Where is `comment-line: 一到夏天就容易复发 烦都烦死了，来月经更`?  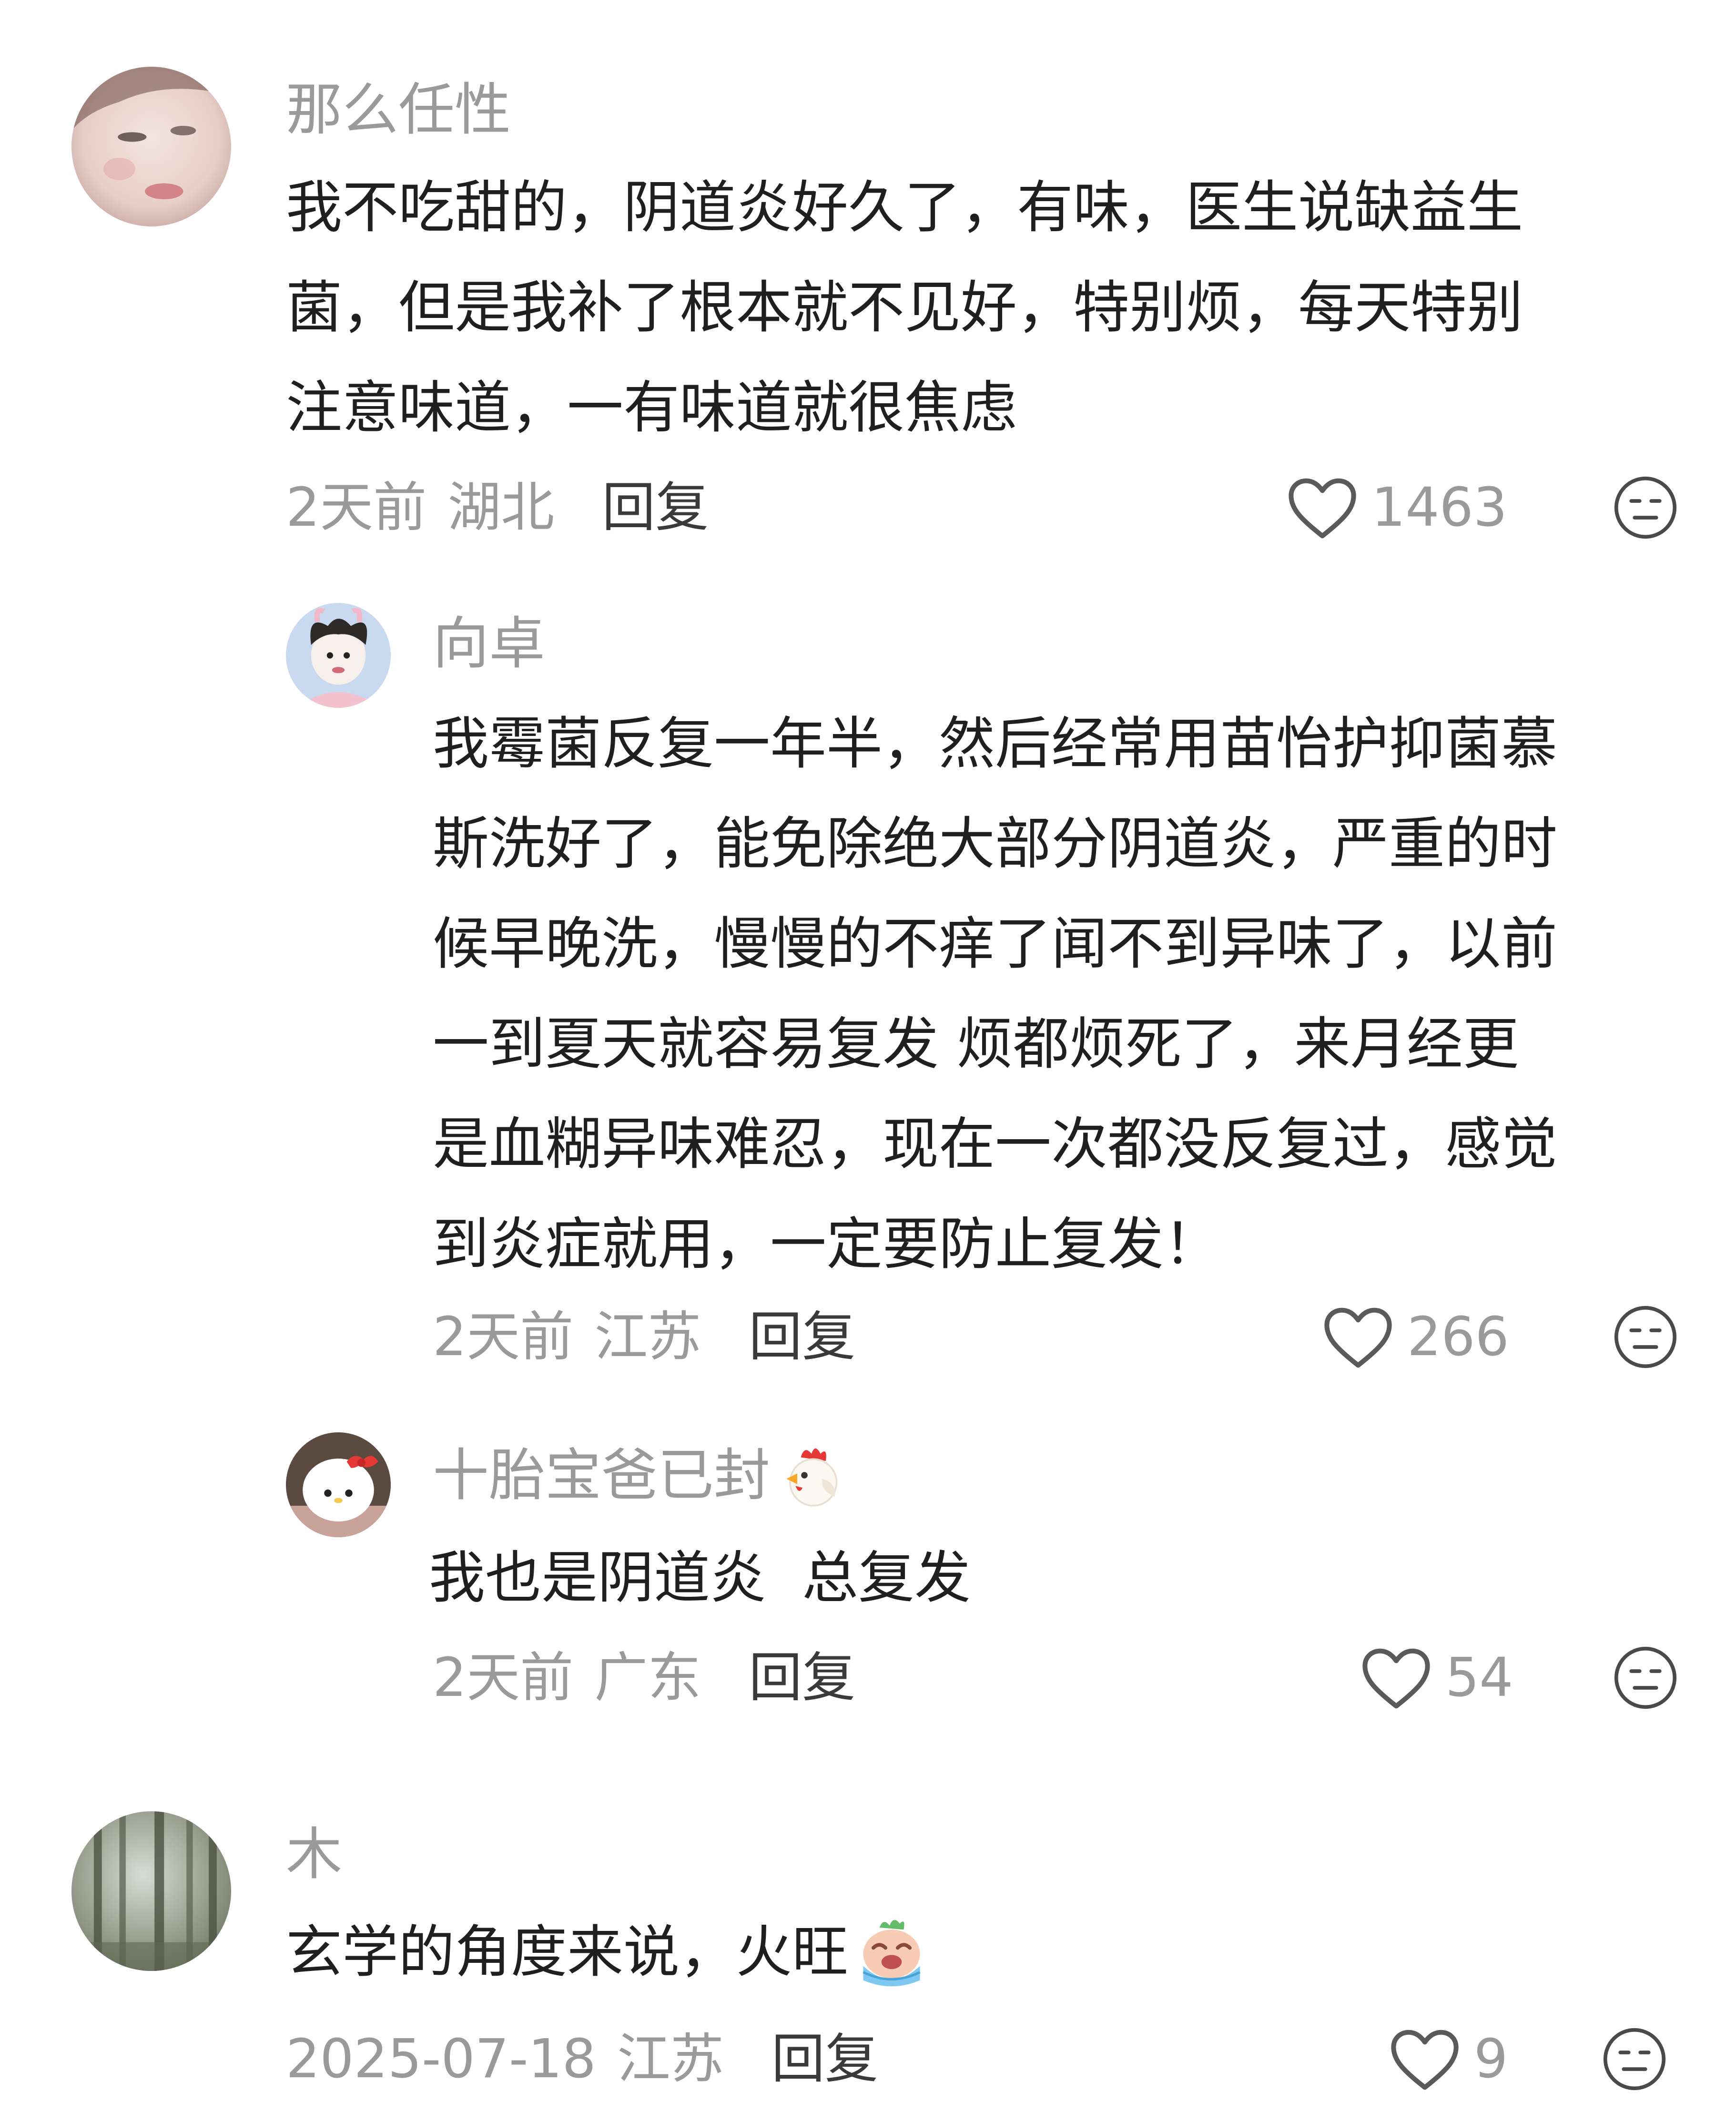 comment-line: 一到夏天就容易复发 烦都烦死了，来月经更 is located at coordinates (976, 1044).